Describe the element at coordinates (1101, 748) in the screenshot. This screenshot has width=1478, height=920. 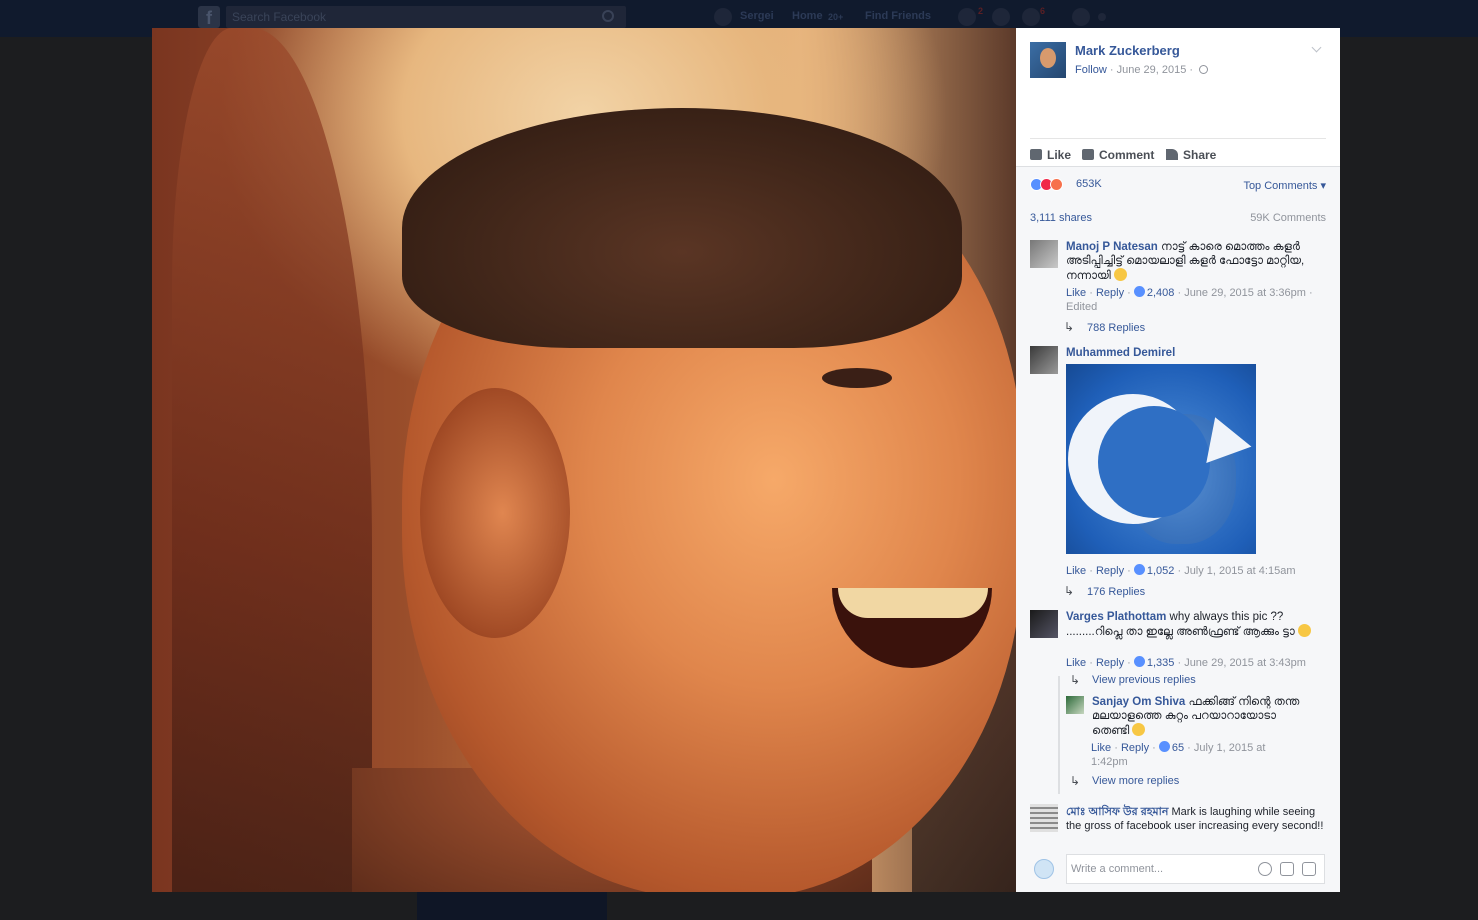
I see `reply-like-link: Like` at that location.